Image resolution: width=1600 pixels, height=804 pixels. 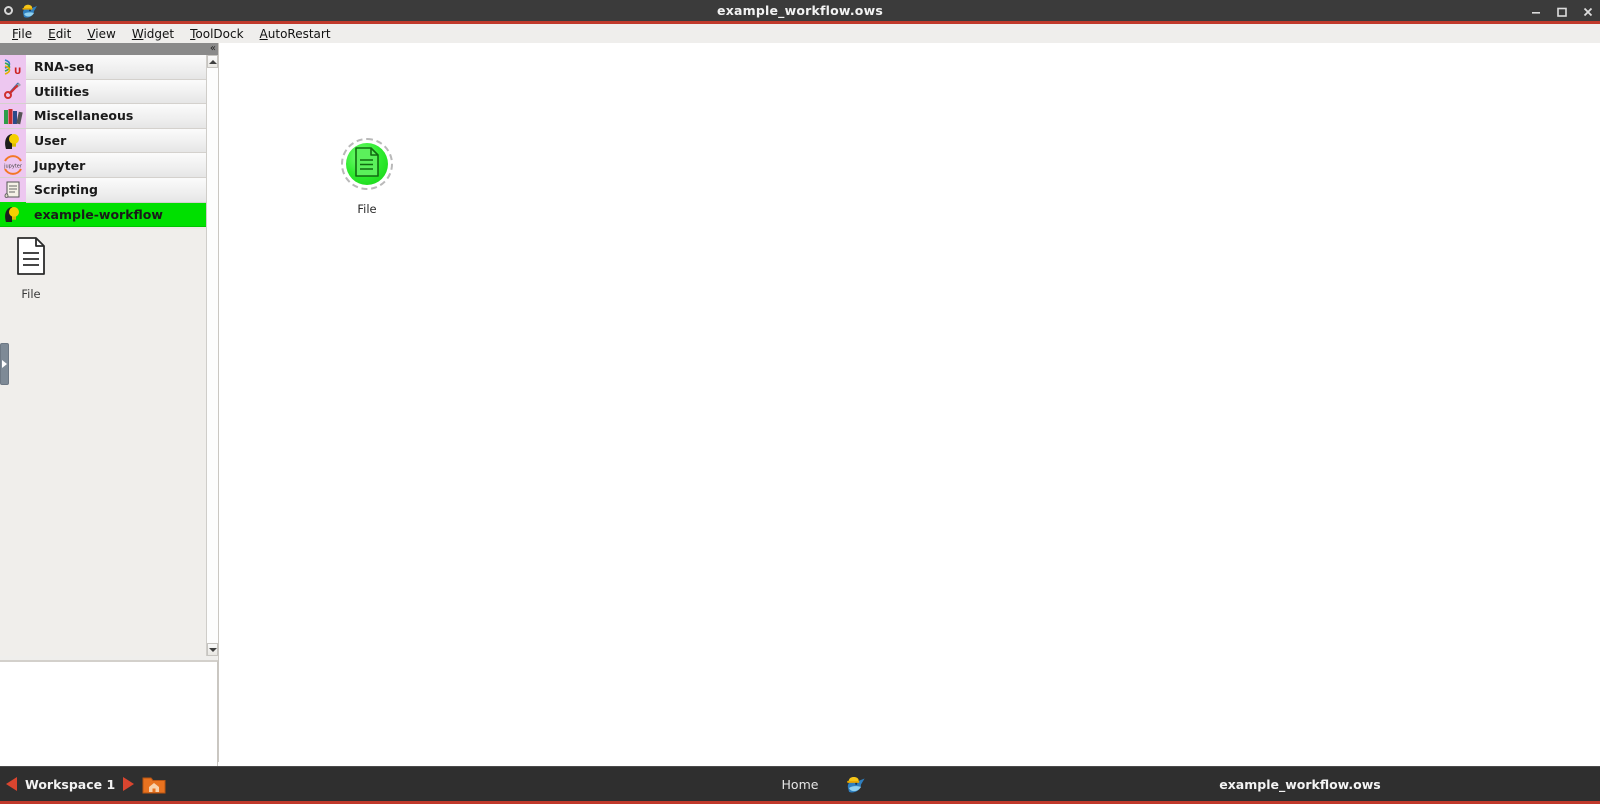 I want to click on title-bar: example_workflow.ows, so click(x=800, y=12).